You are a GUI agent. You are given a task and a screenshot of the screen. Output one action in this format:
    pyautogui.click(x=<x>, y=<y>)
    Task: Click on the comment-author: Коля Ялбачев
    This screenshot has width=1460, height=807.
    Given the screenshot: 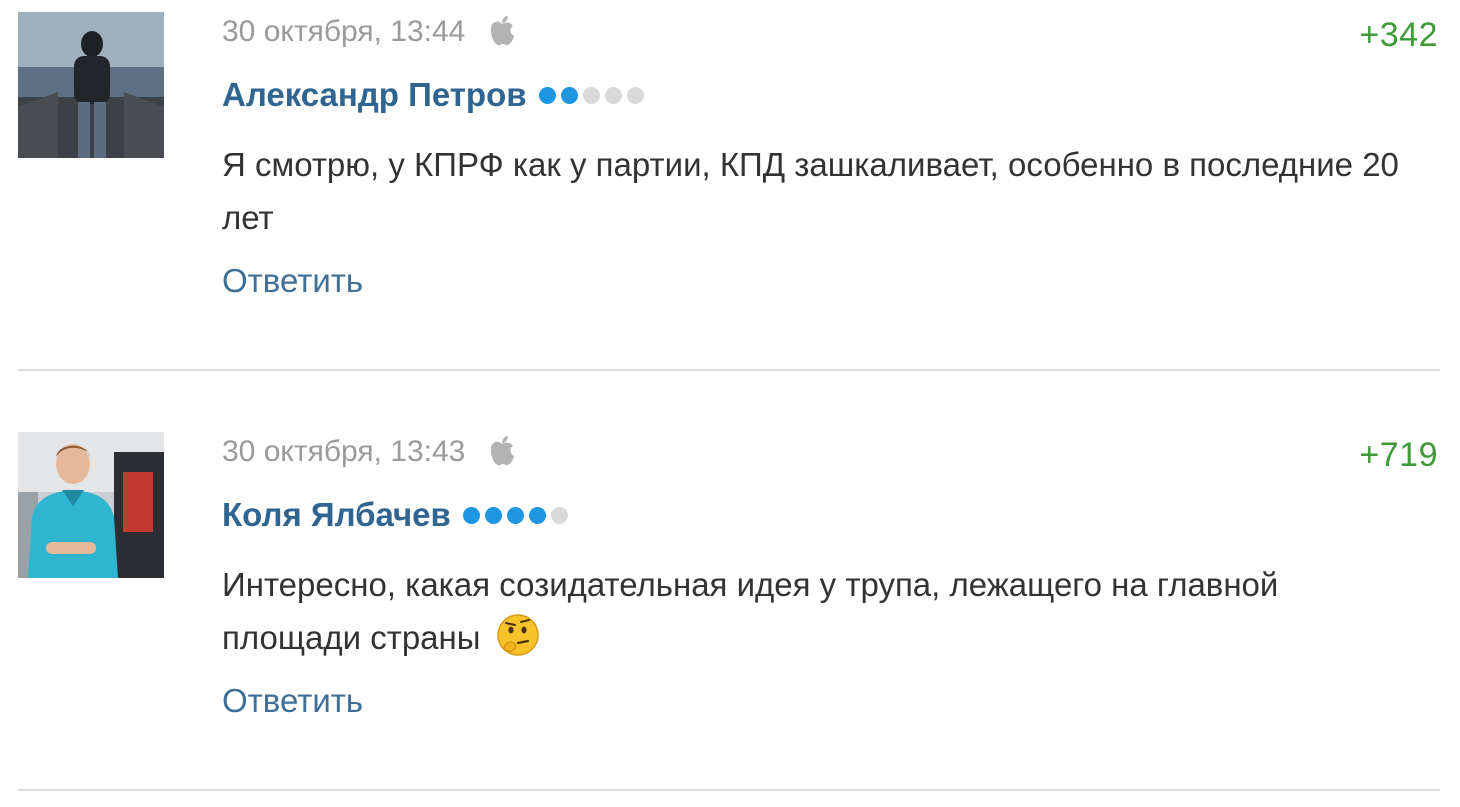 What is the action you would take?
    pyautogui.click(x=395, y=515)
    